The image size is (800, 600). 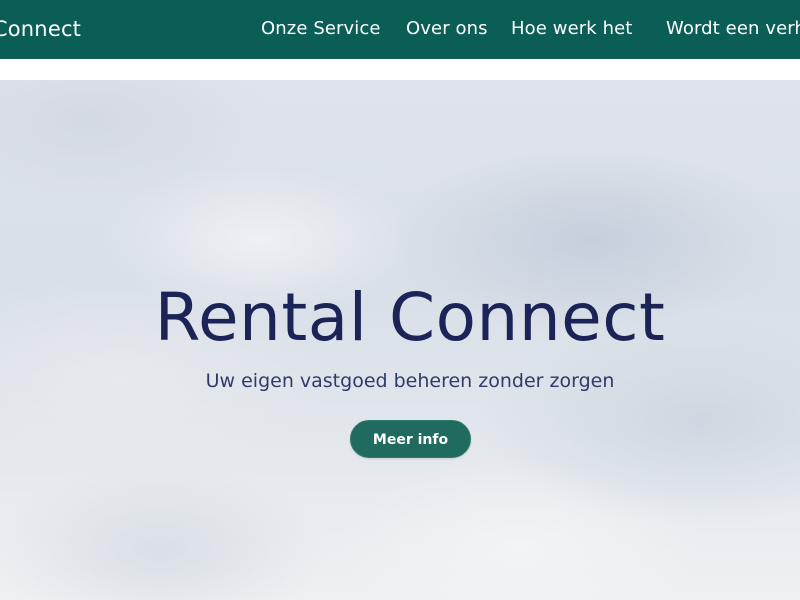 I want to click on header-spacer, so click(x=400, y=69).